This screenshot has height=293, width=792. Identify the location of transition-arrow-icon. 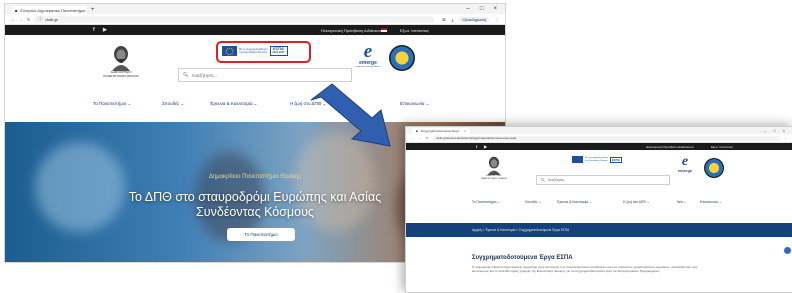
(350, 115).